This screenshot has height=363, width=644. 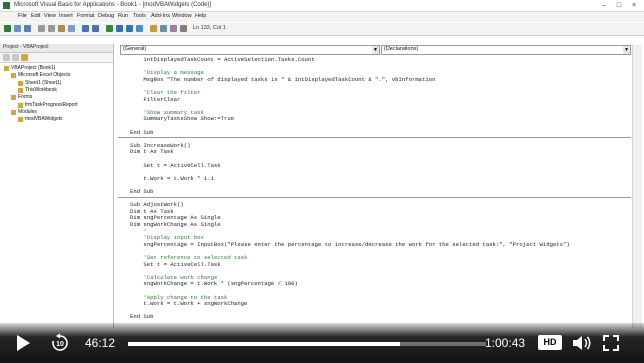 I want to click on object-browser-icon, so click(x=173, y=28).